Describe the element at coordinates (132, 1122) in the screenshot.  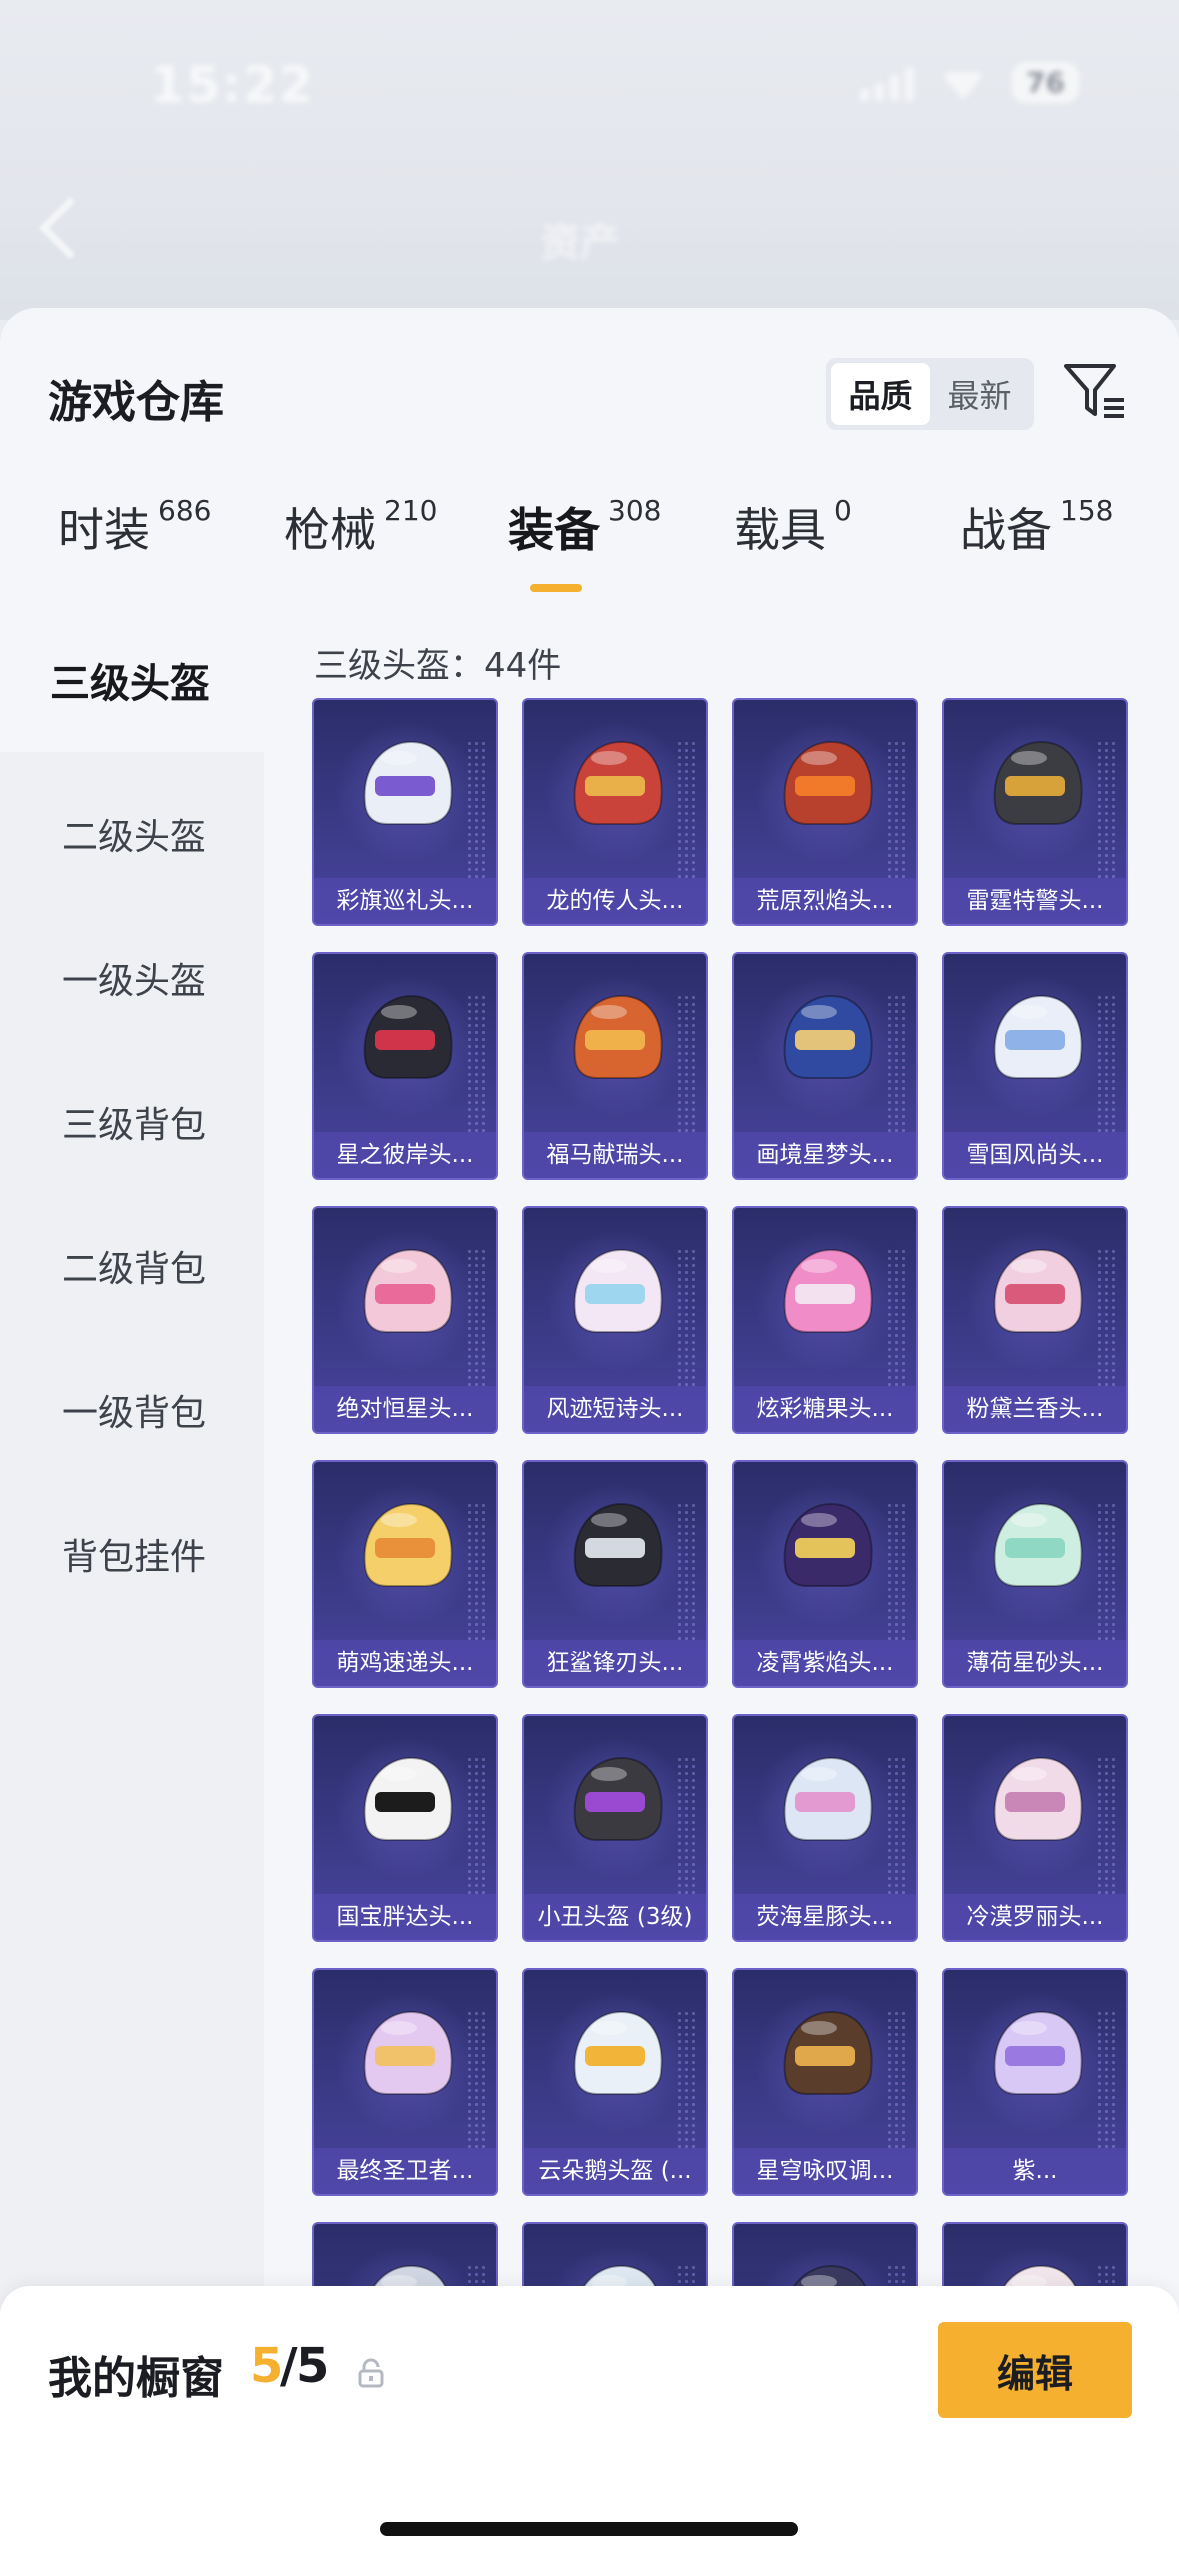
I see `subcategory-level3-backpack: 三级背包` at that location.